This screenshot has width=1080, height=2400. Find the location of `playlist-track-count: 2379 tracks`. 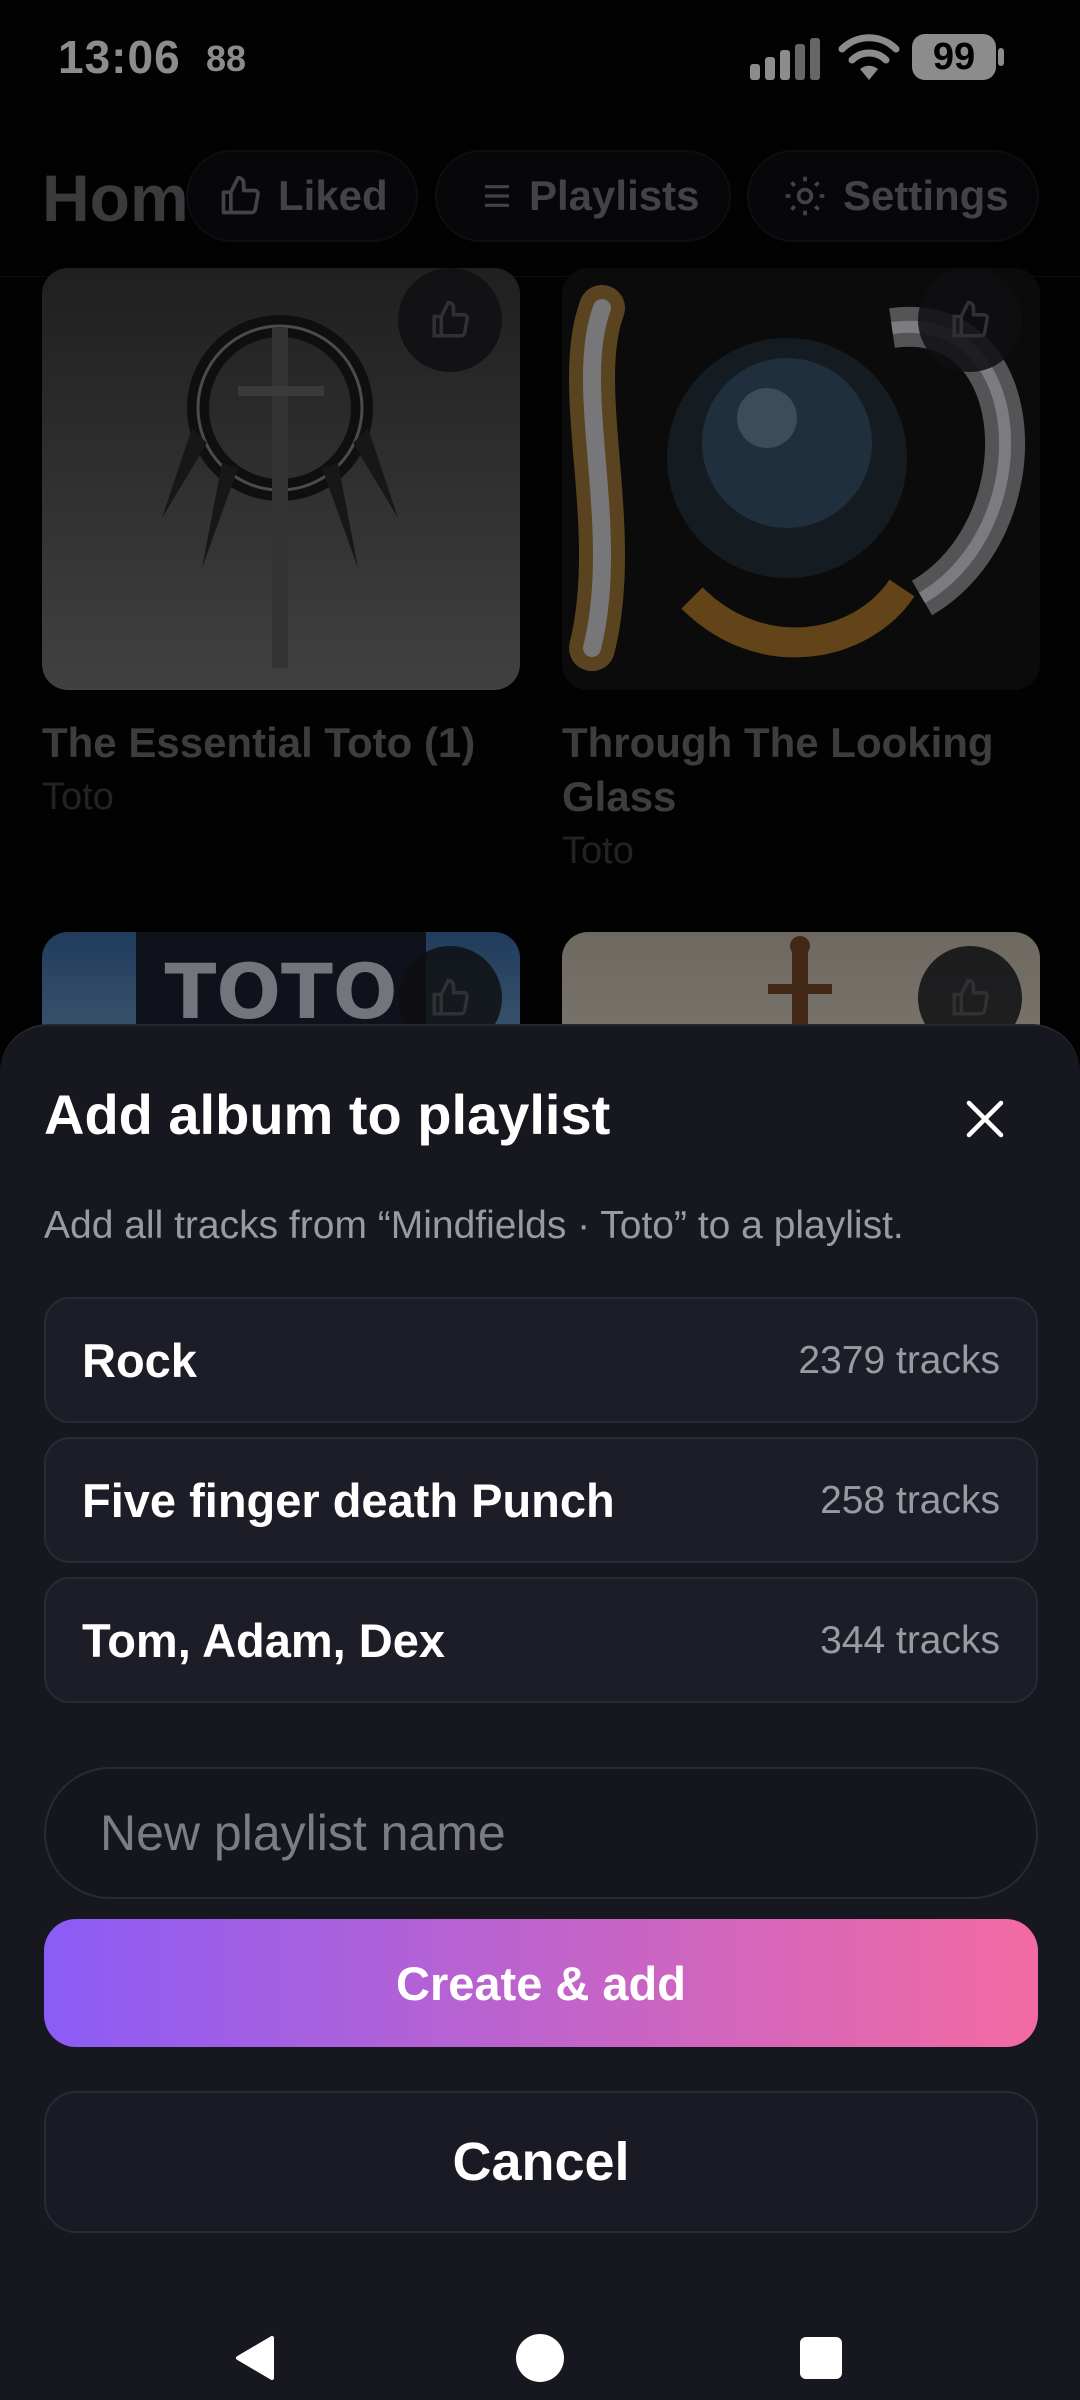

playlist-track-count: 2379 tracks is located at coordinates (899, 1360).